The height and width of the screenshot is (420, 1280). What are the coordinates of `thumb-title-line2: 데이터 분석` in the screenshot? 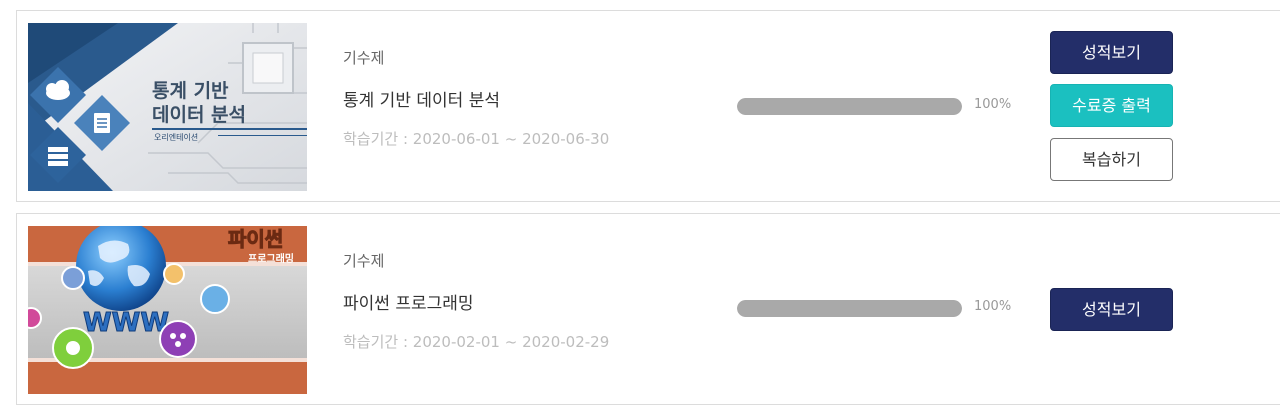 It's located at (199, 115).